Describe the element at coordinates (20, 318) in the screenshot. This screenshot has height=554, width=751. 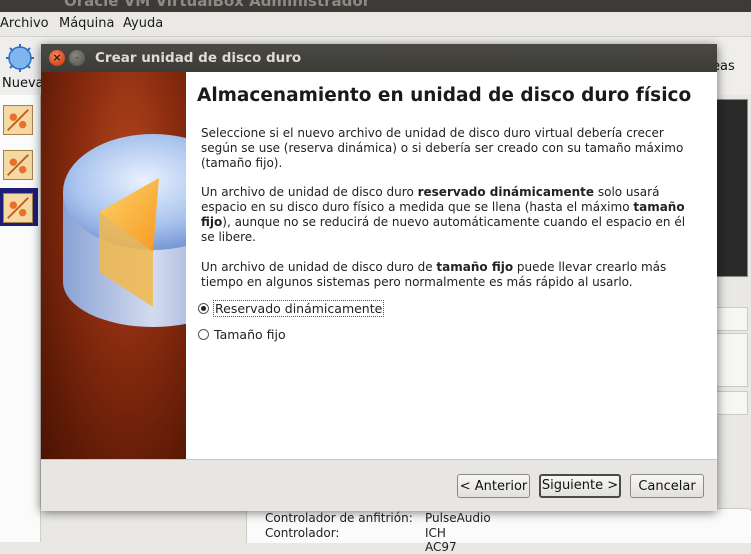
I see `vm-list` at that location.